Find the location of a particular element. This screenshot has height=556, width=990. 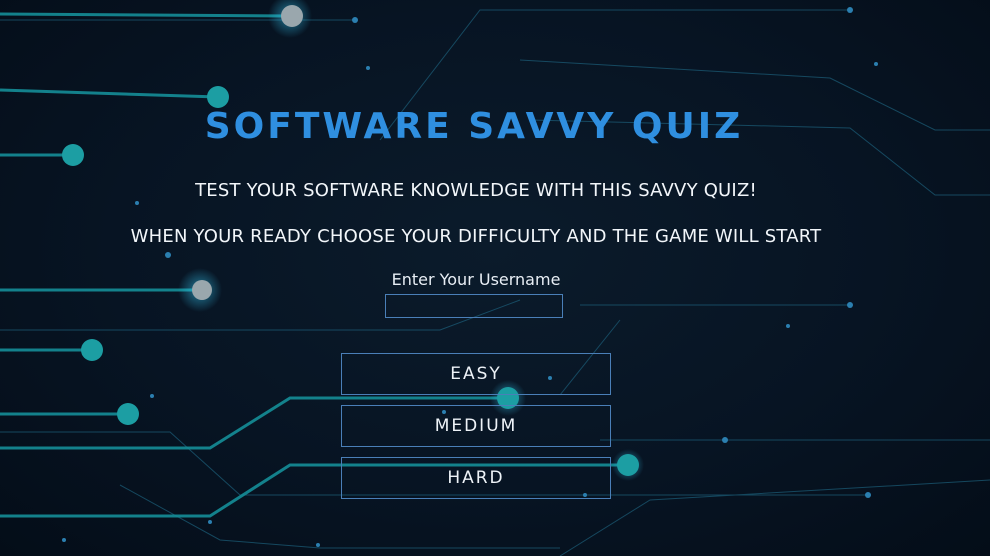

username-input is located at coordinates (474, 306).